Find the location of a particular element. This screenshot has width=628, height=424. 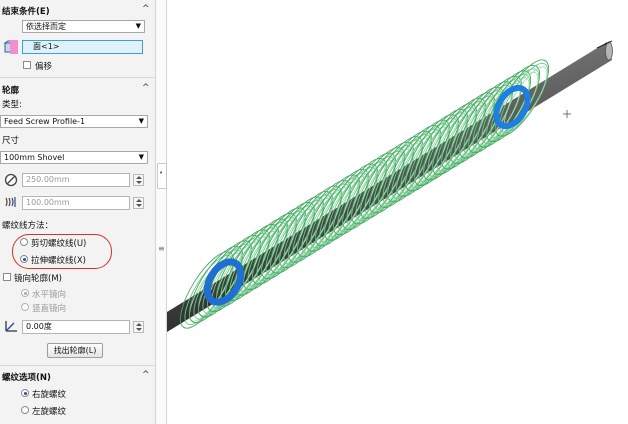

extrude-thread-label: 拉伸螺纹线(X) is located at coordinates (58, 261).